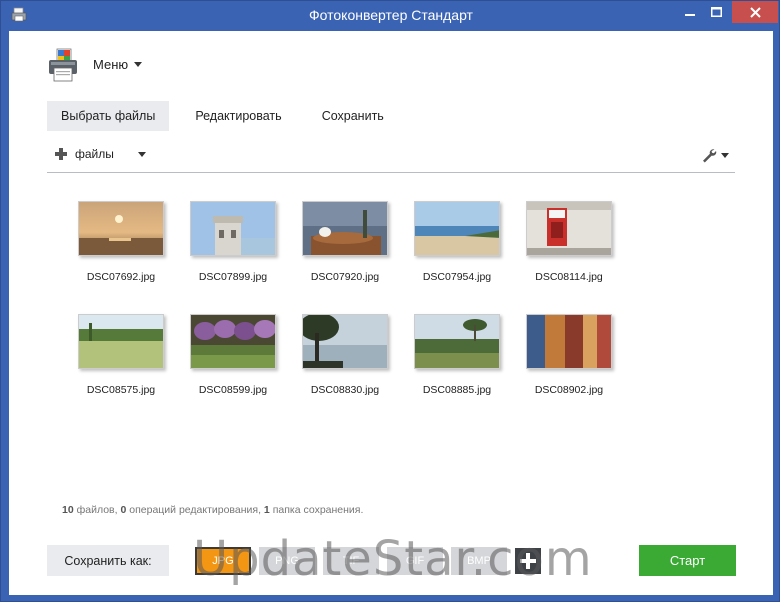 This screenshot has width=780, height=602. I want to click on title-bar: Фотоконвертер Стандарт, so click(390, 16).